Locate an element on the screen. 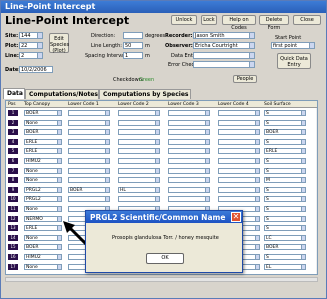 Image resolution: width=327 pixels, height=299 pixels. soil-surface-select: LC is located at coordinates (285, 237).